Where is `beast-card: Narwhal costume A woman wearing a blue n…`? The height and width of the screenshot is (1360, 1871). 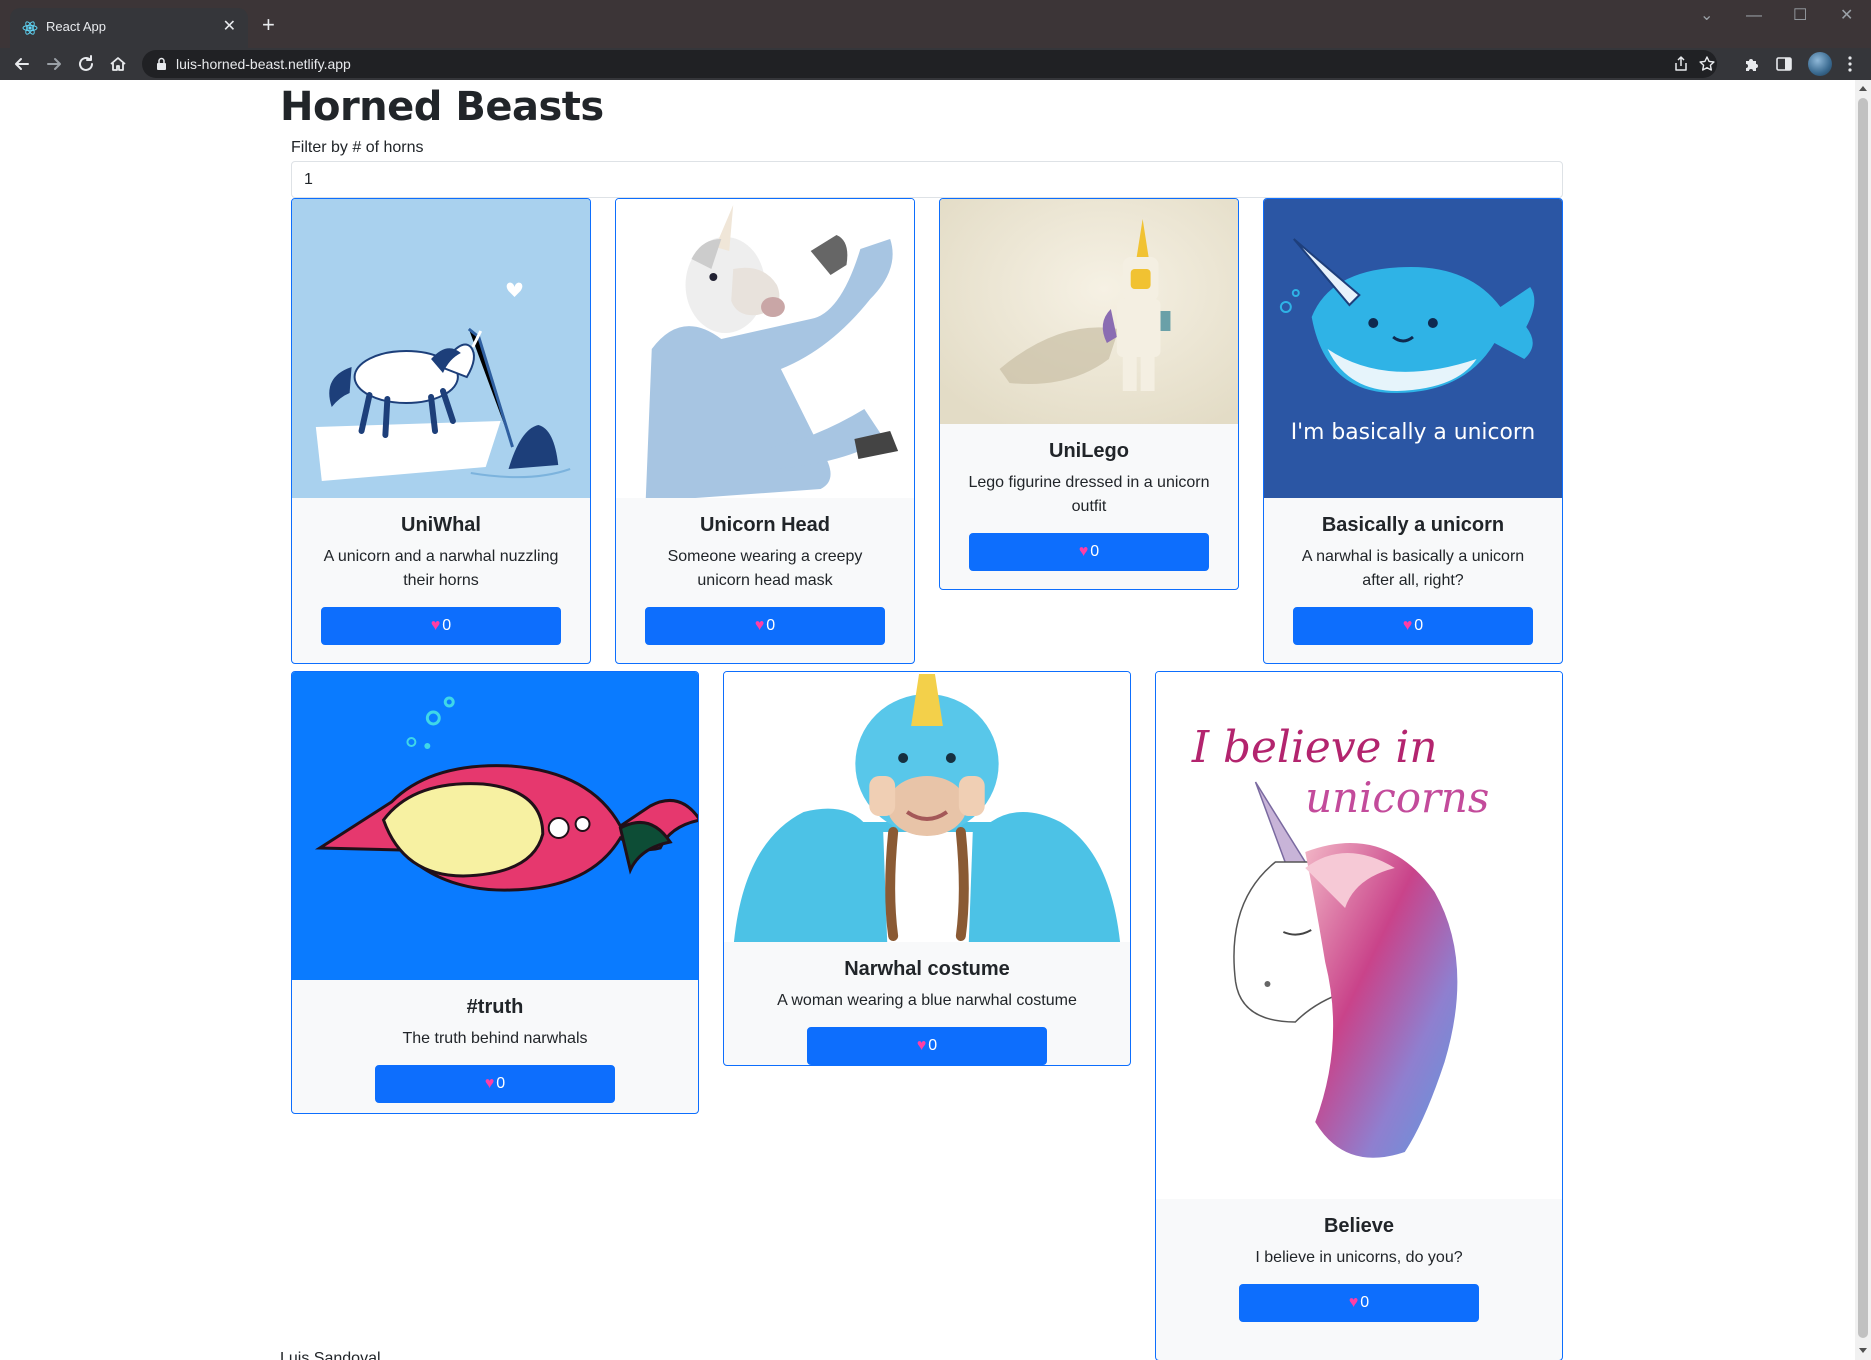 beast-card: Narwhal costume A woman wearing a blue n… is located at coordinates (927, 868).